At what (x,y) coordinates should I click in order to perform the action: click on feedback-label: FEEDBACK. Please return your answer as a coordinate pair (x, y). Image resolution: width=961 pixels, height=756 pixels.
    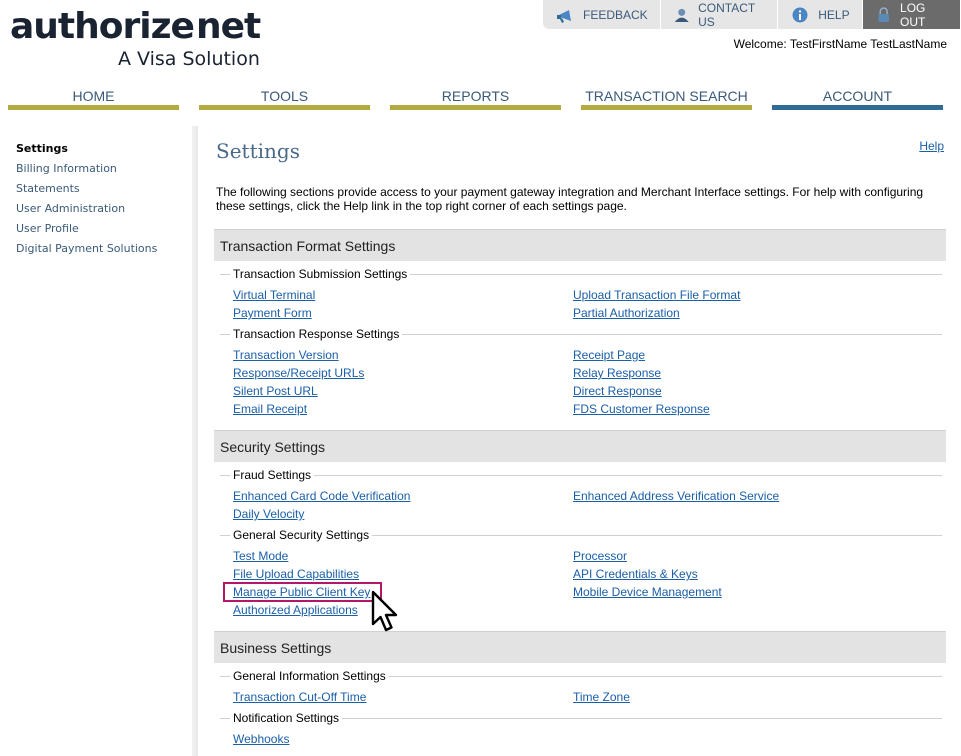
    Looking at the image, I should click on (615, 14).